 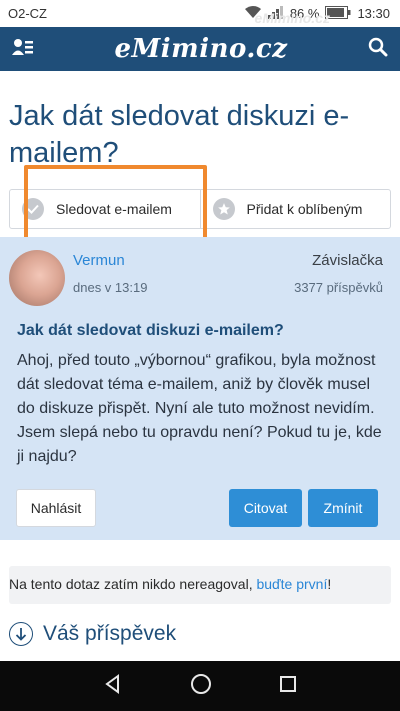 I want to click on post-time: dnes v 13:19, so click(x=110, y=287).